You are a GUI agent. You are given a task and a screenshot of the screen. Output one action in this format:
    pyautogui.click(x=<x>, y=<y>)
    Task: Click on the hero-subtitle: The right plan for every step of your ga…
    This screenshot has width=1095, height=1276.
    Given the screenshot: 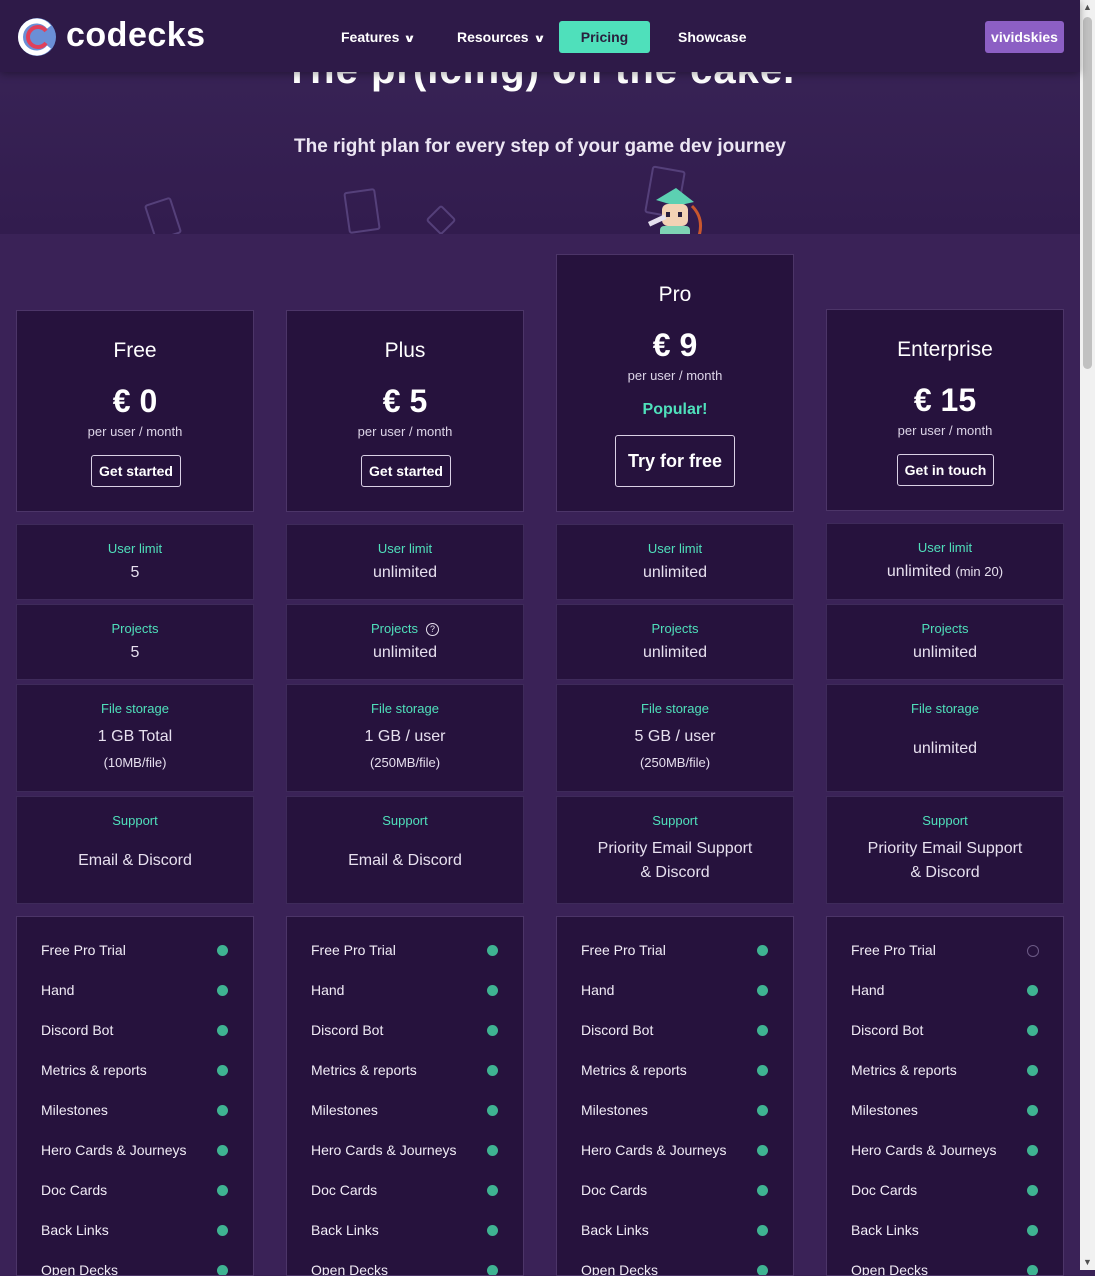 What is the action you would take?
    pyautogui.click(x=540, y=146)
    